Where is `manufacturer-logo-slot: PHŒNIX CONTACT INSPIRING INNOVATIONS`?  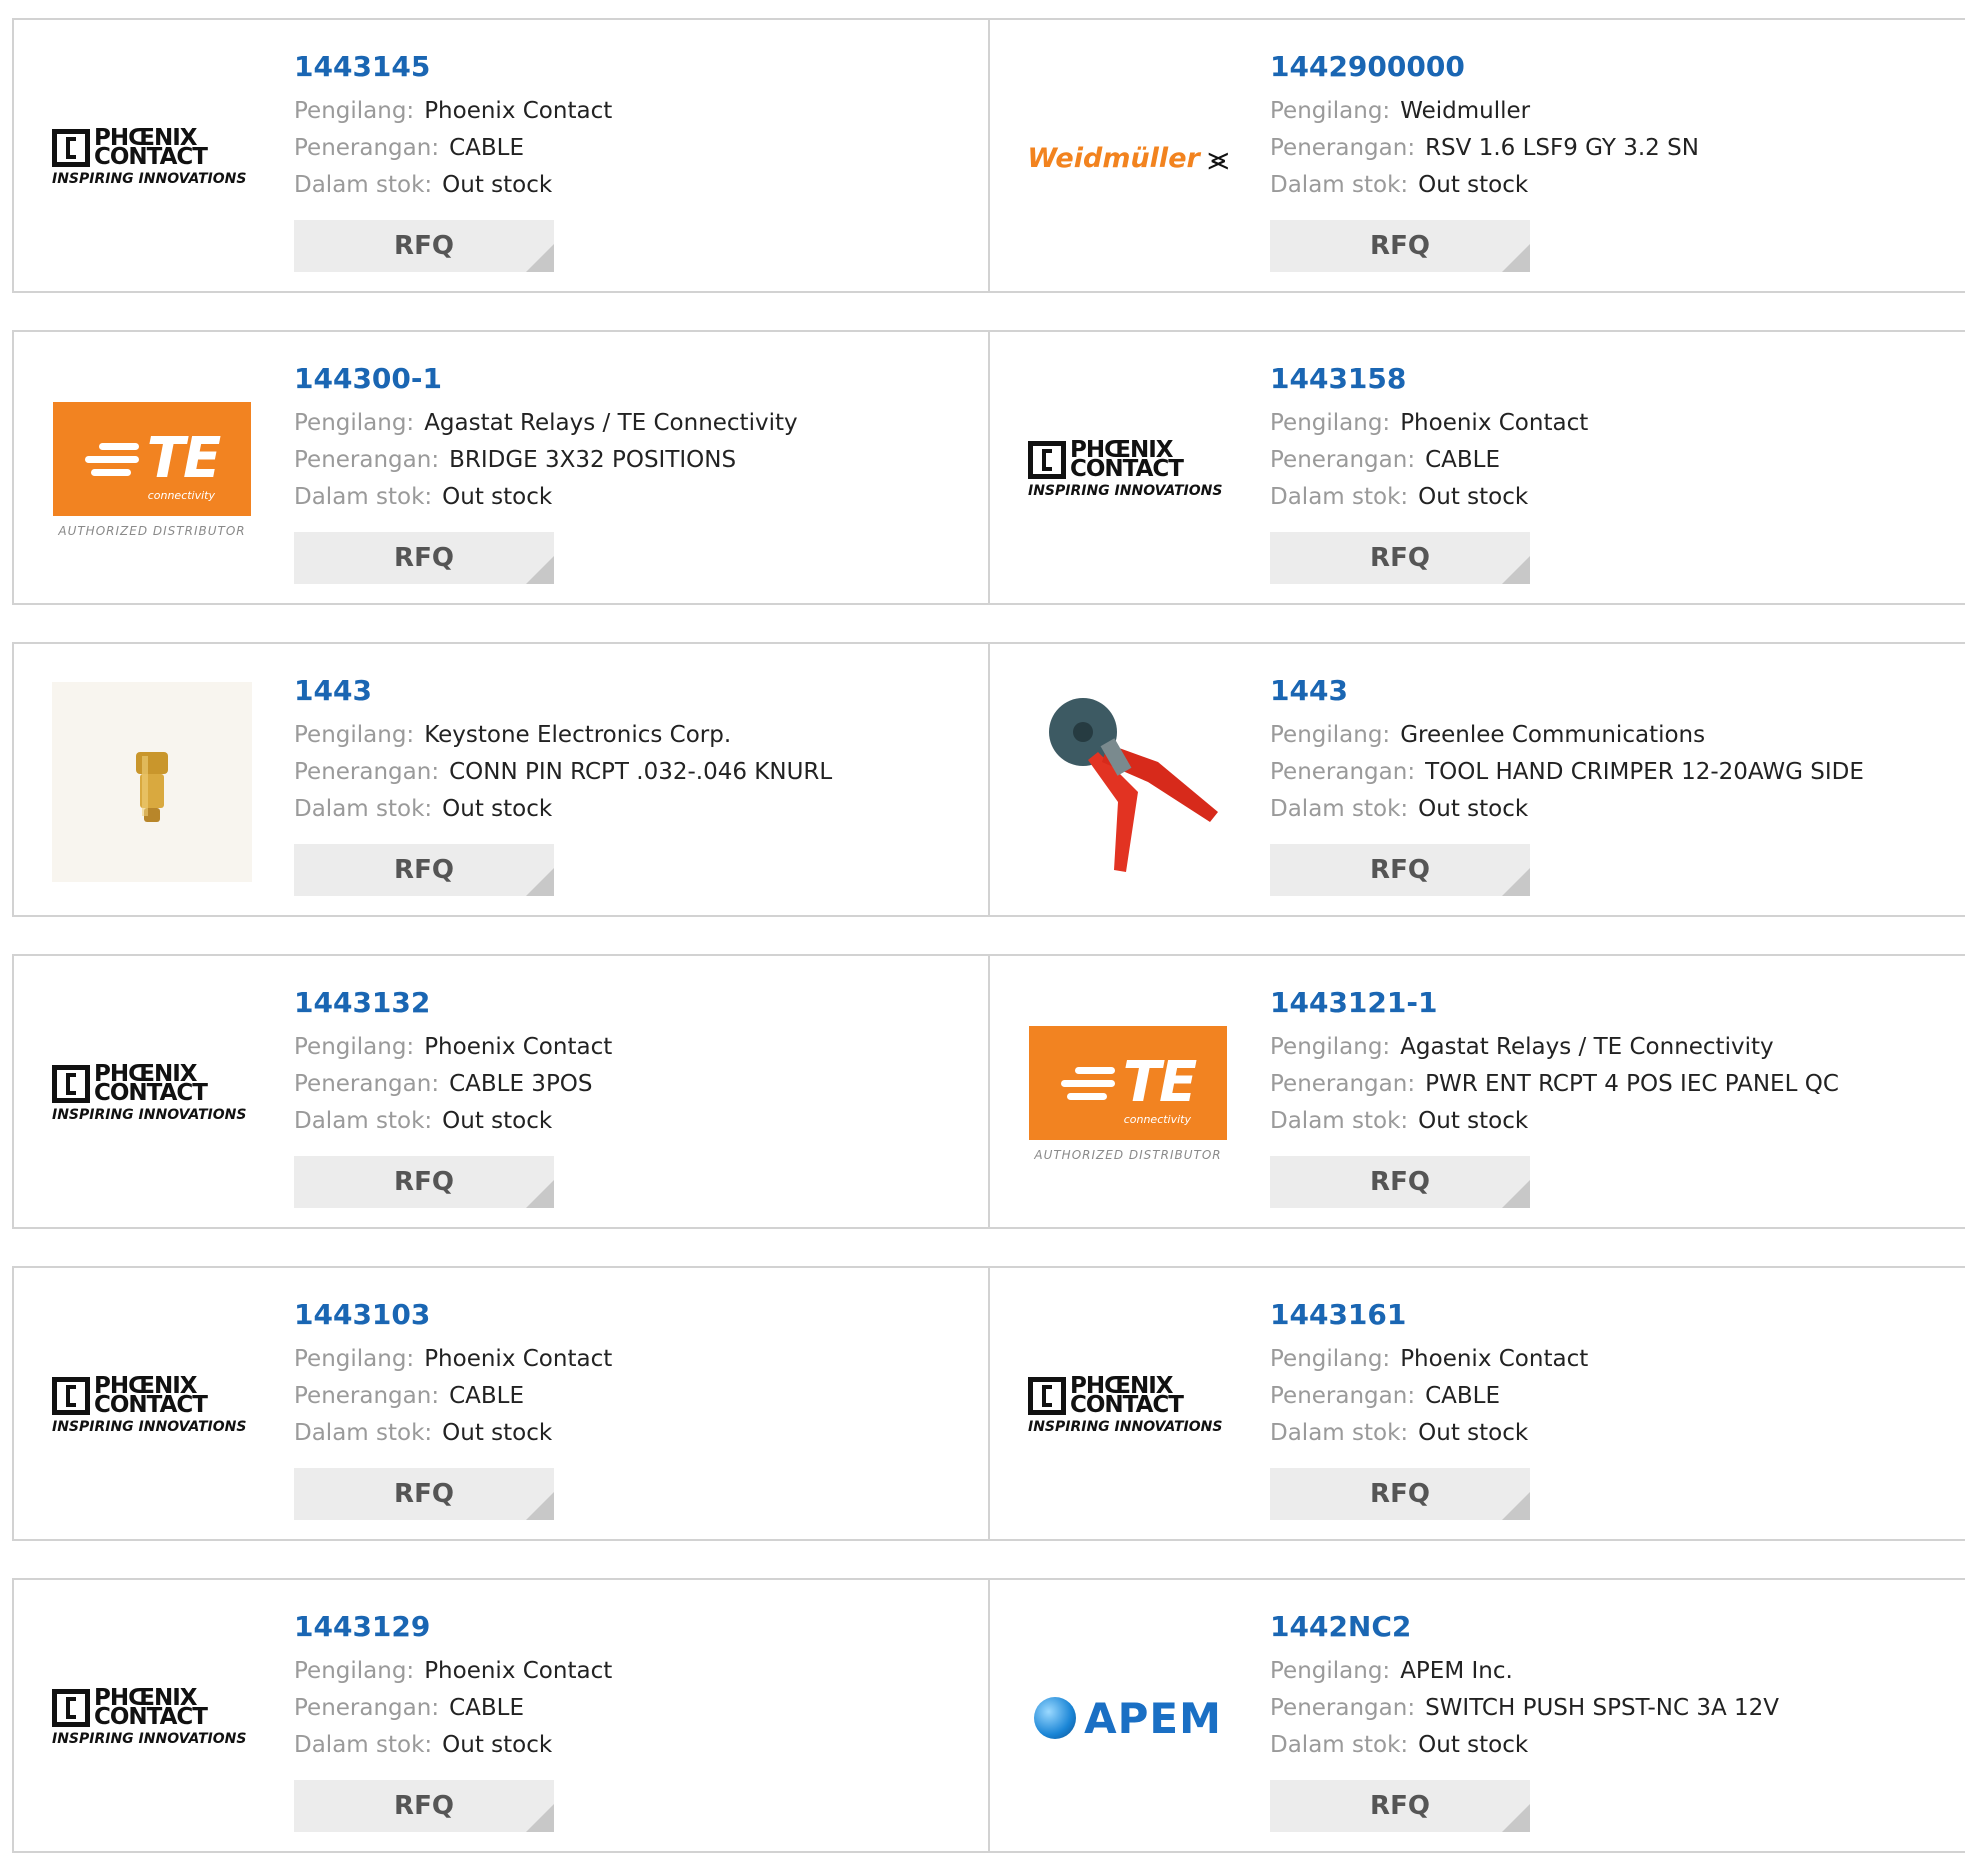 manufacturer-logo-slot: PHŒNIX CONTACT INSPIRING INNOVATIONS is located at coordinates (152, 1406).